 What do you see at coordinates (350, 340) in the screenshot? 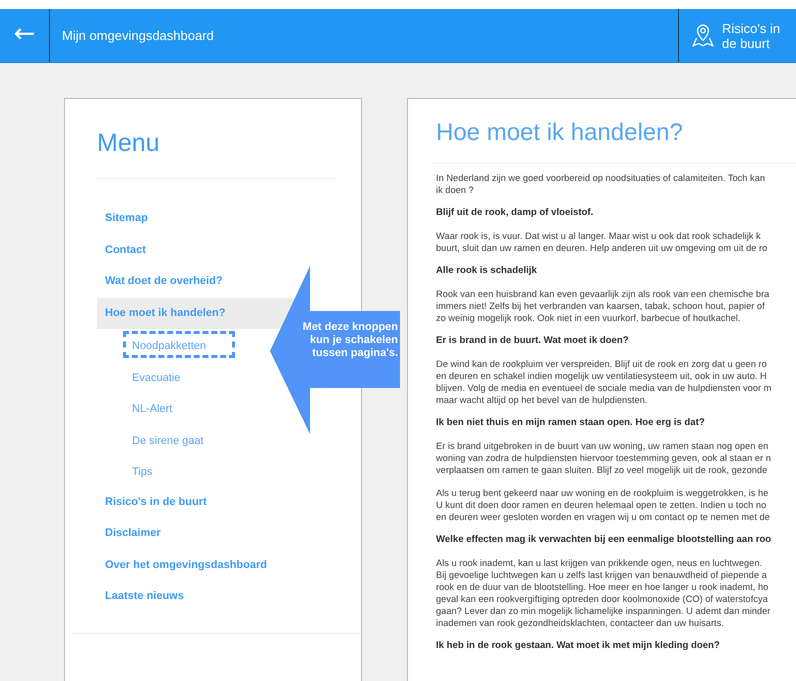
I see `callout-text: Met deze knoppen kun je schakelen tussen pagina's.` at bounding box center [350, 340].